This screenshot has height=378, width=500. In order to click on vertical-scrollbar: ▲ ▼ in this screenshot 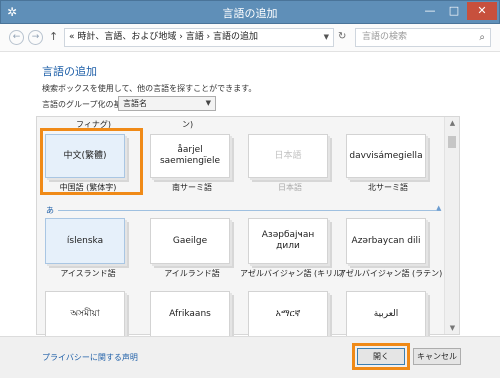, I will do `click(451, 225)`.